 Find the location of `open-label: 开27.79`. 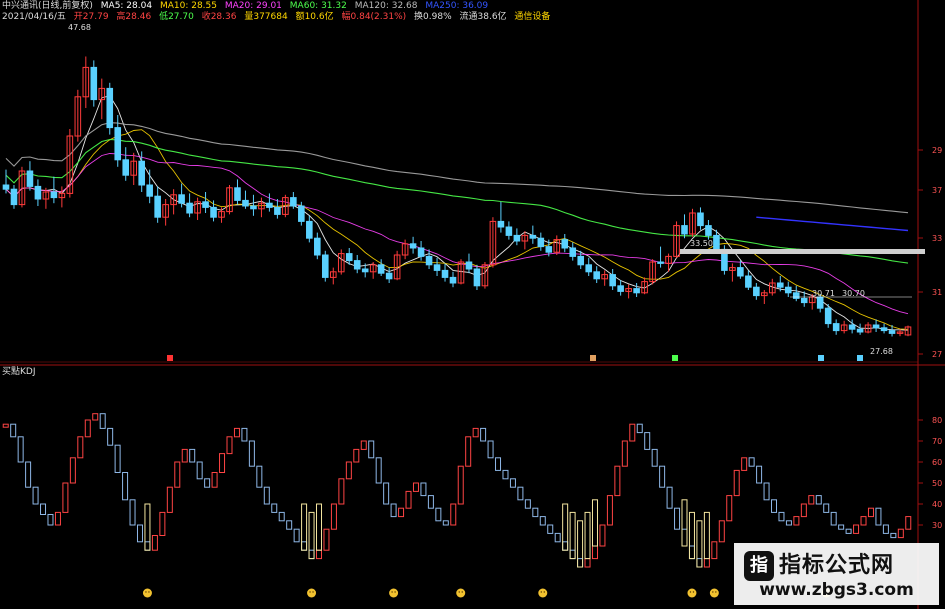

open-label: 开27.79 is located at coordinates (91, 17).